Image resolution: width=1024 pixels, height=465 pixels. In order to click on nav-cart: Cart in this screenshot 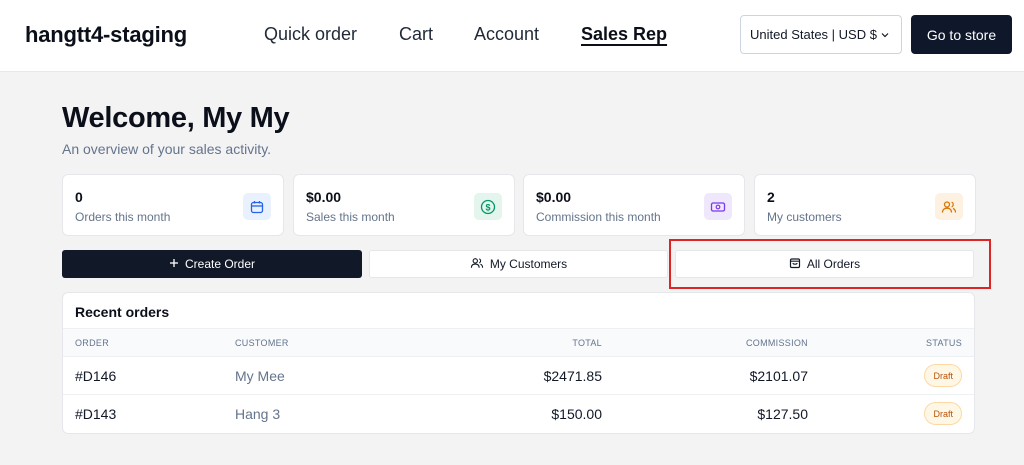, I will do `click(416, 34)`.